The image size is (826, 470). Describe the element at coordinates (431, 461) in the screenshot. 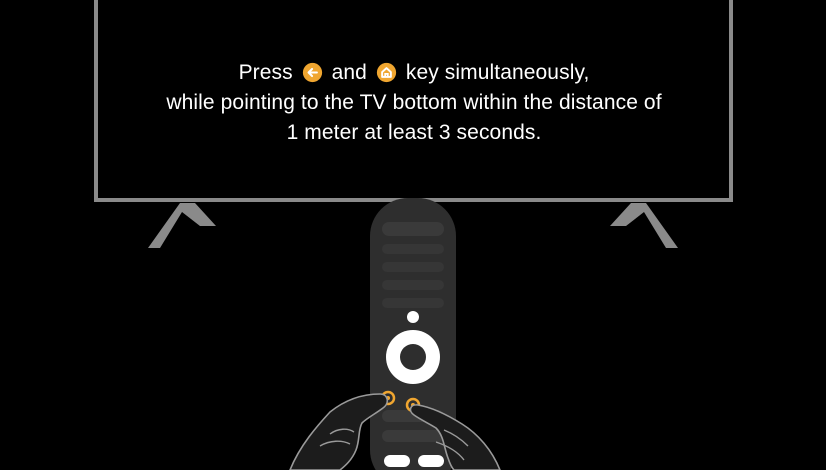

I see `remote-button-right` at that location.